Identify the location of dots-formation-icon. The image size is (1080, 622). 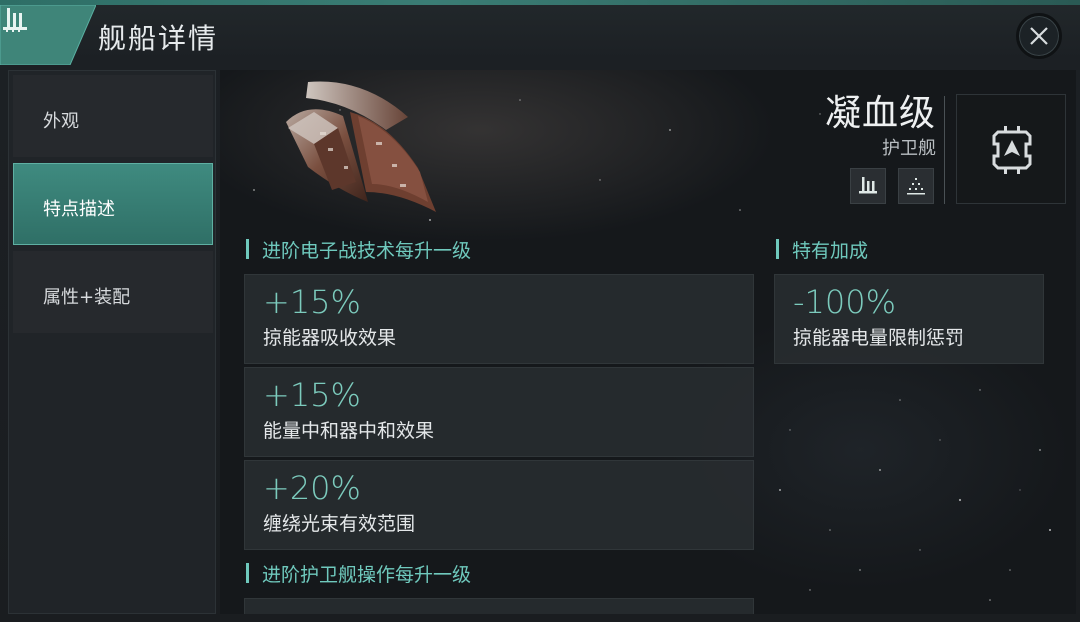
(916, 186).